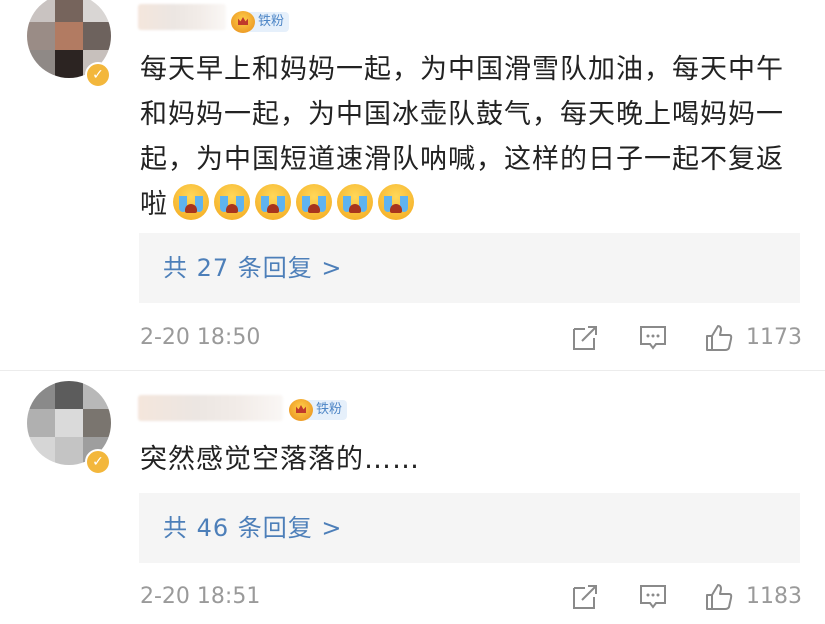  What do you see at coordinates (412, 338) in the screenshot?
I see `comment-footer: 2-20 18:50 1173` at bounding box center [412, 338].